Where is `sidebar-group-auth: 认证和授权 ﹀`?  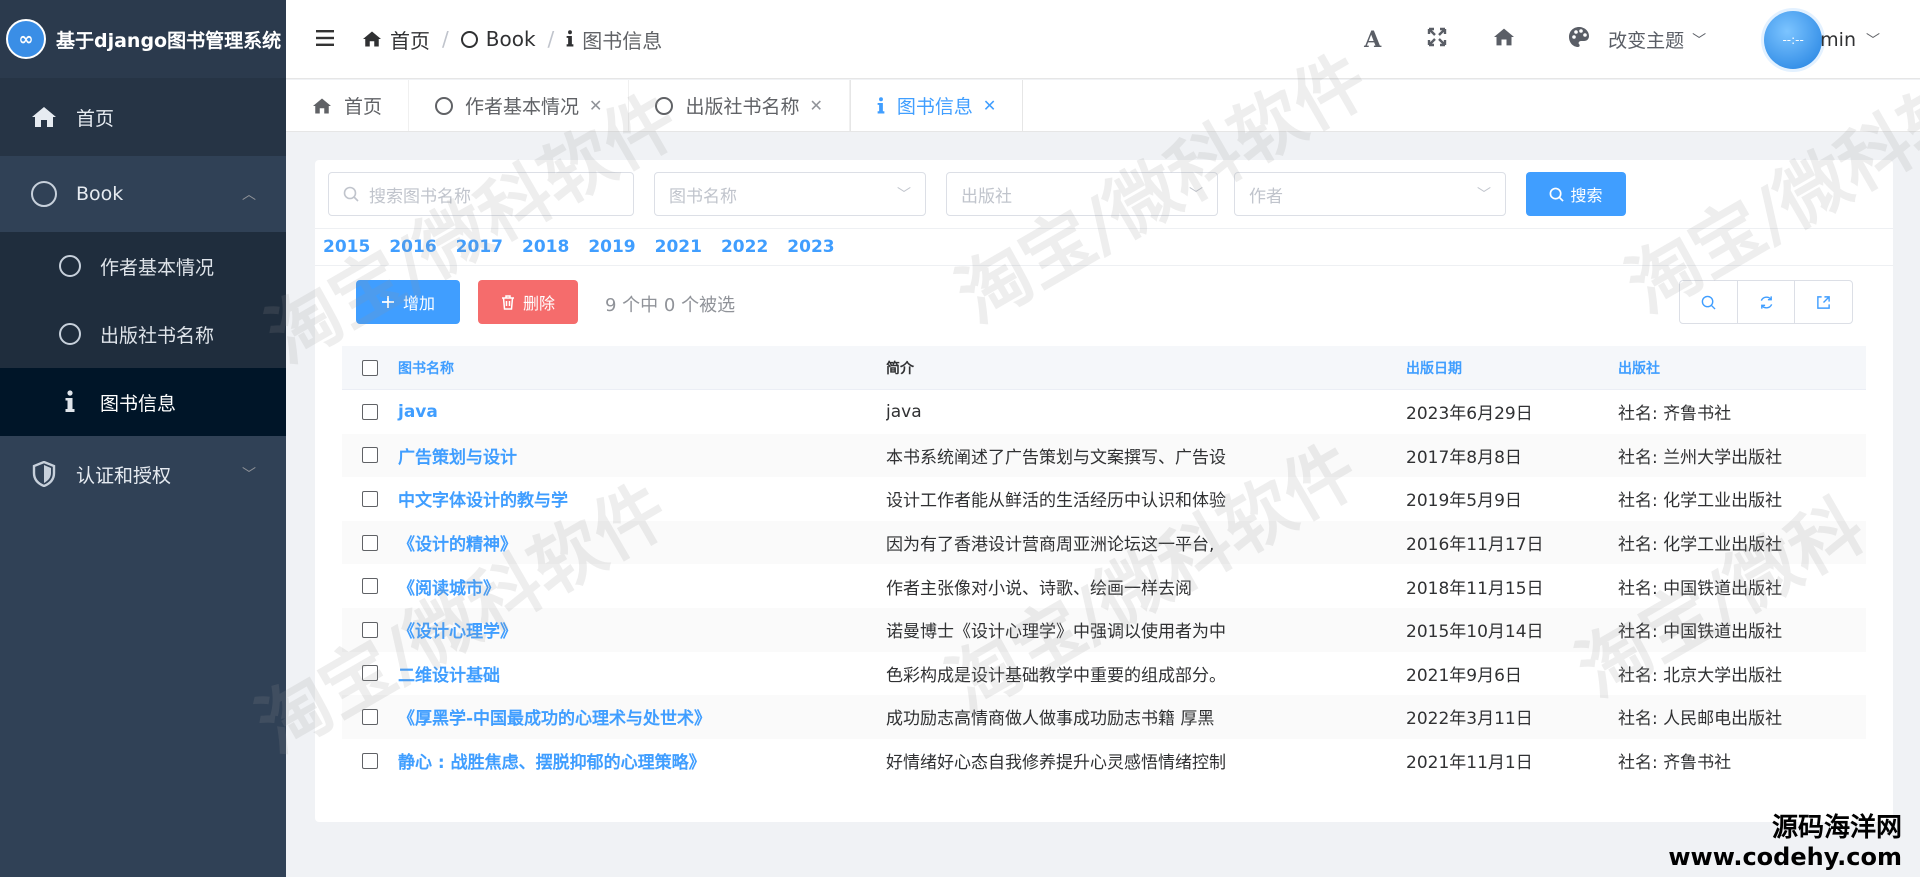
sidebar-group-auth: 认证和授权 ﹀ is located at coordinates (143, 474).